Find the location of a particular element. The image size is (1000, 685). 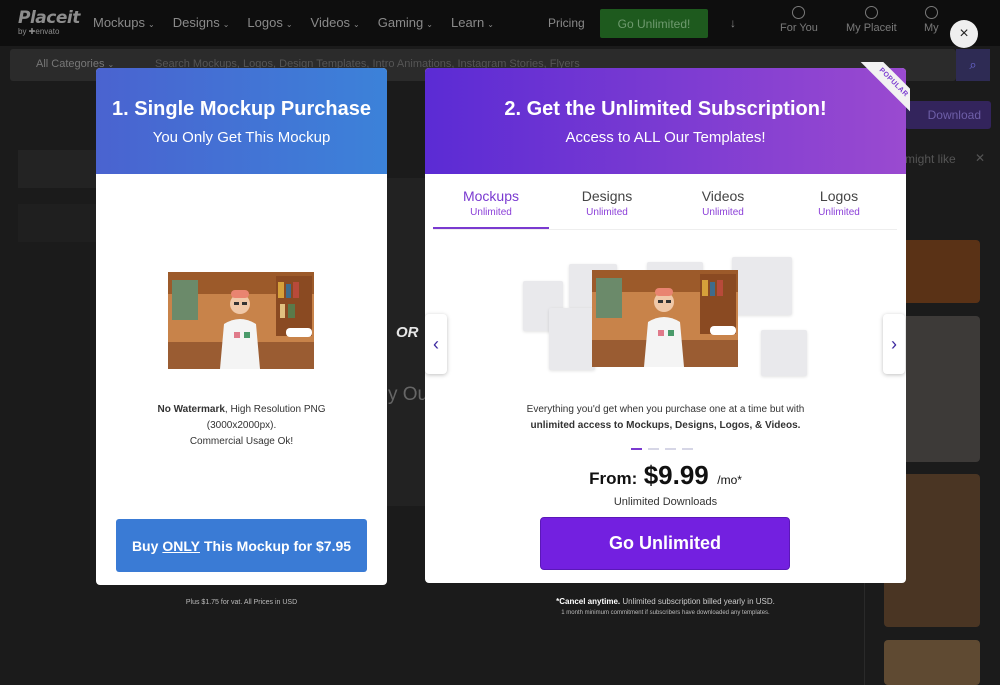

nav-for-you: For You is located at coordinates (799, 20).